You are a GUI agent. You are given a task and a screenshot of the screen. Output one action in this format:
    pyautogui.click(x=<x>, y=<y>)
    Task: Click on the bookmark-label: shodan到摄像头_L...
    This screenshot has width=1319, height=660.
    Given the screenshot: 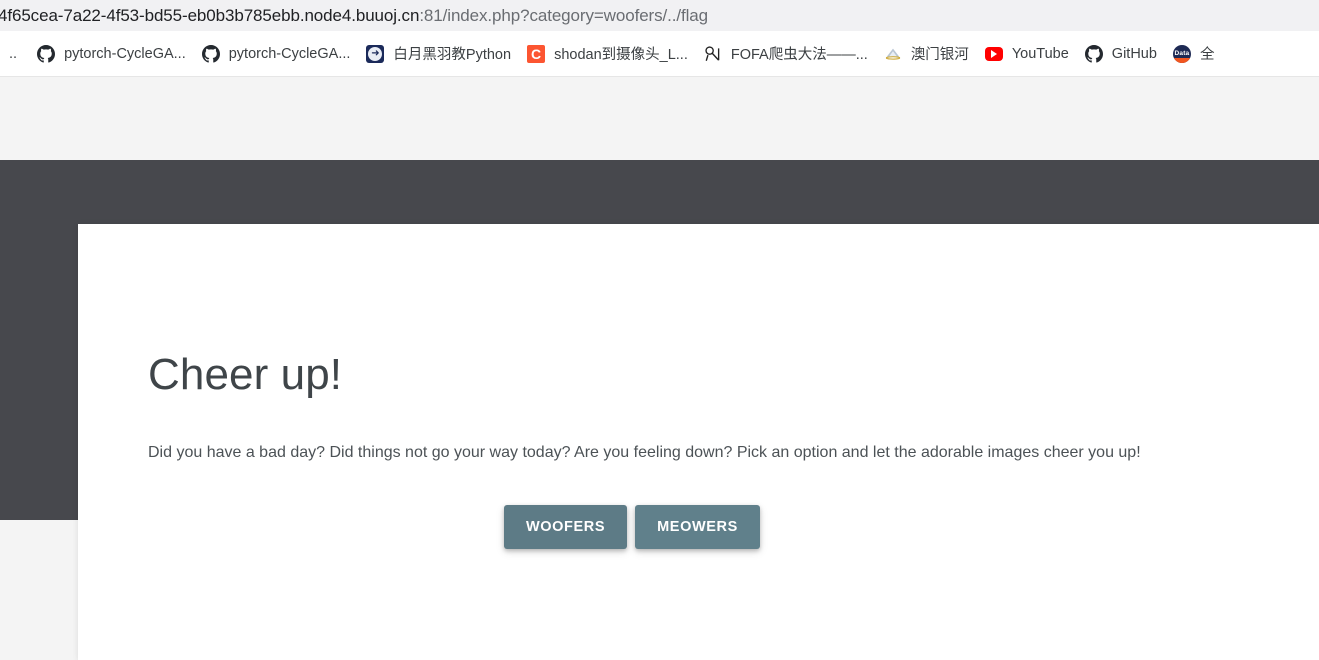 What is the action you would take?
    pyautogui.click(x=621, y=55)
    